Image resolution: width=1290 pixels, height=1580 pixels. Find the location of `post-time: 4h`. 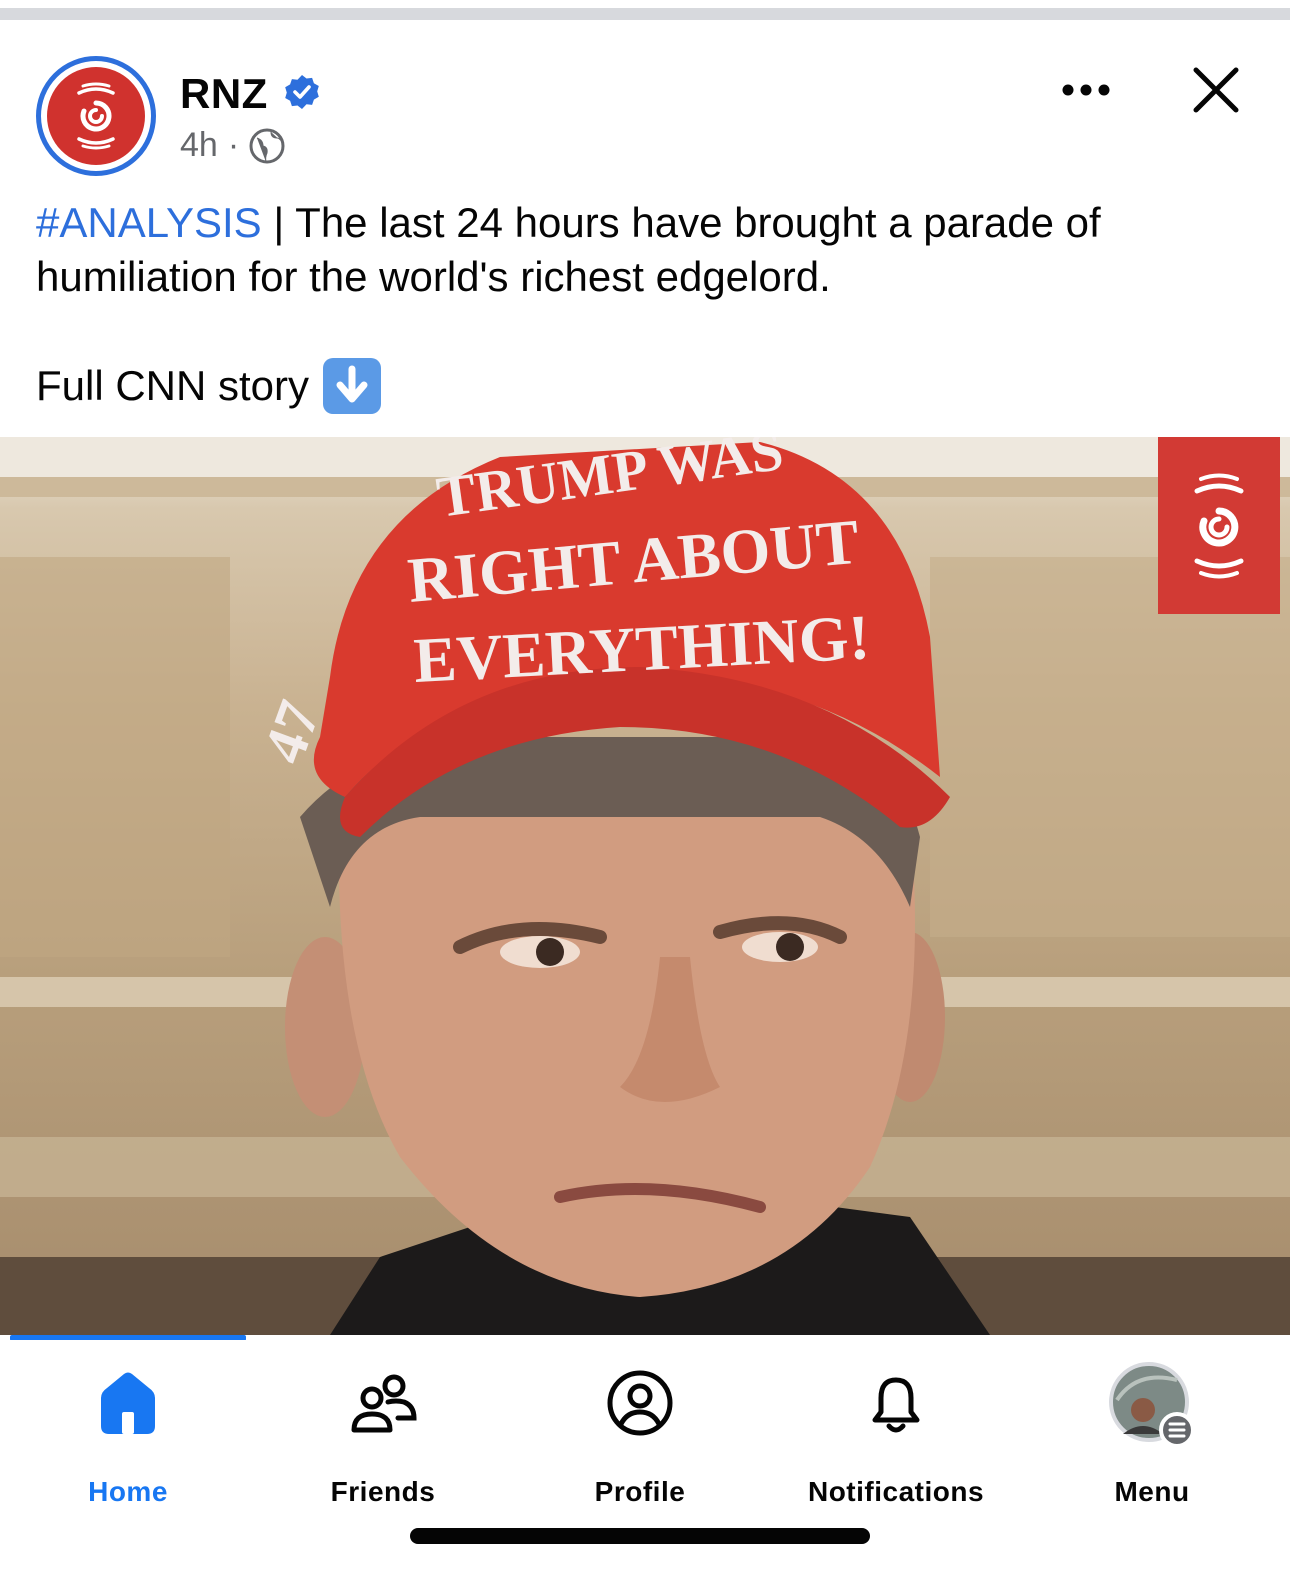

post-time: 4h is located at coordinates (199, 145).